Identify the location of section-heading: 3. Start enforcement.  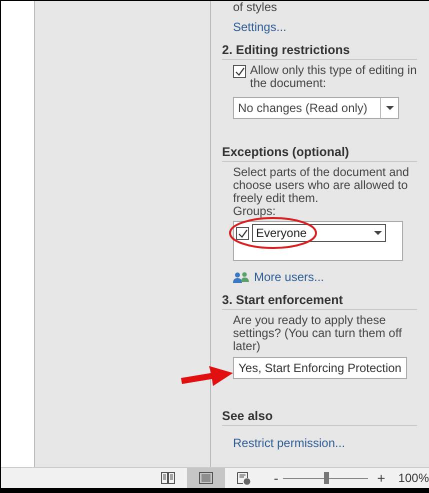
(319, 301).